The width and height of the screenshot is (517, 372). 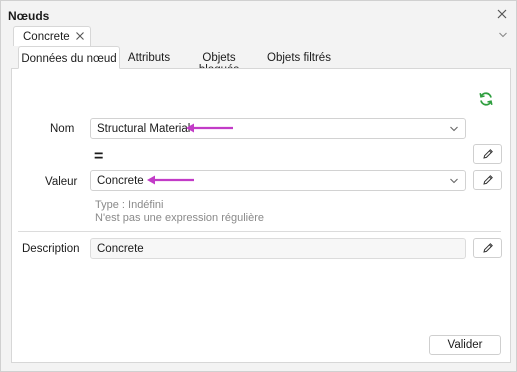 I want to click on edit-description-button, so click(x=487, y=248).